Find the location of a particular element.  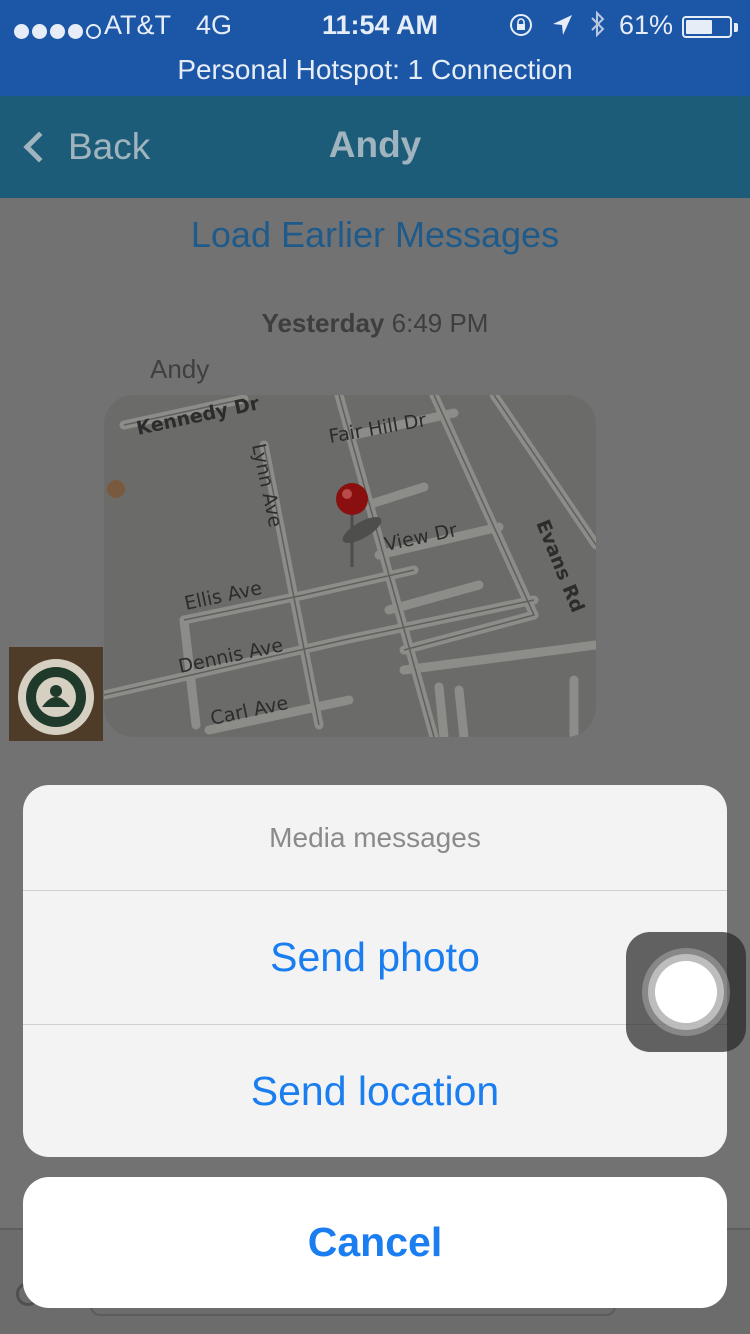

battery-tip is located at coordinates (736, 27).